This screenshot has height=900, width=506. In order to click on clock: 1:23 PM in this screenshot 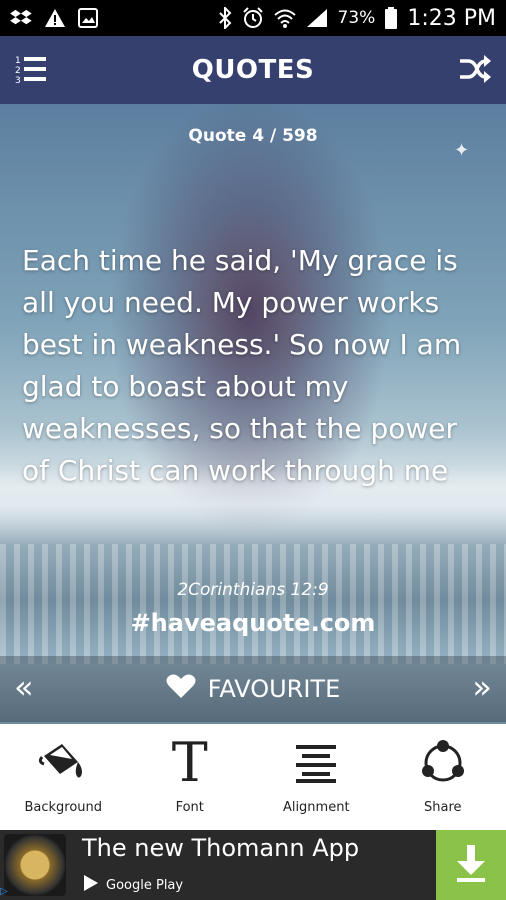, I will do `click(451, 18)`.